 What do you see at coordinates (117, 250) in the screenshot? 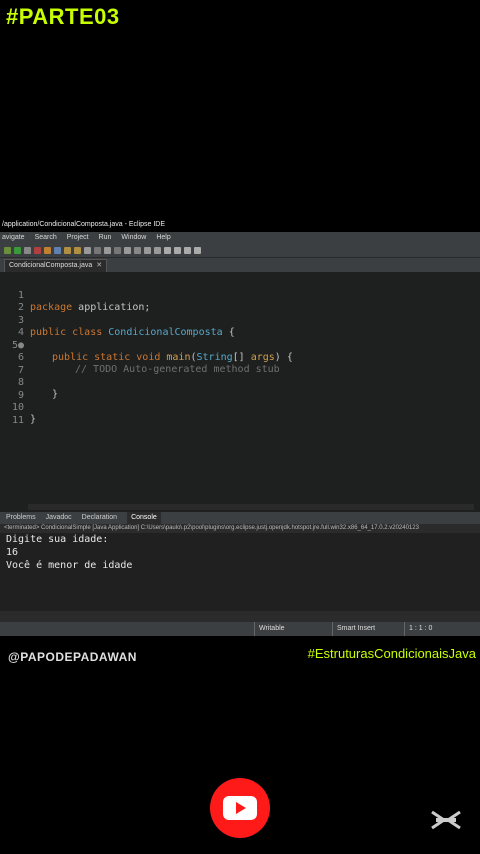
I see `highlight-icon` at bounding box center [117, 250].